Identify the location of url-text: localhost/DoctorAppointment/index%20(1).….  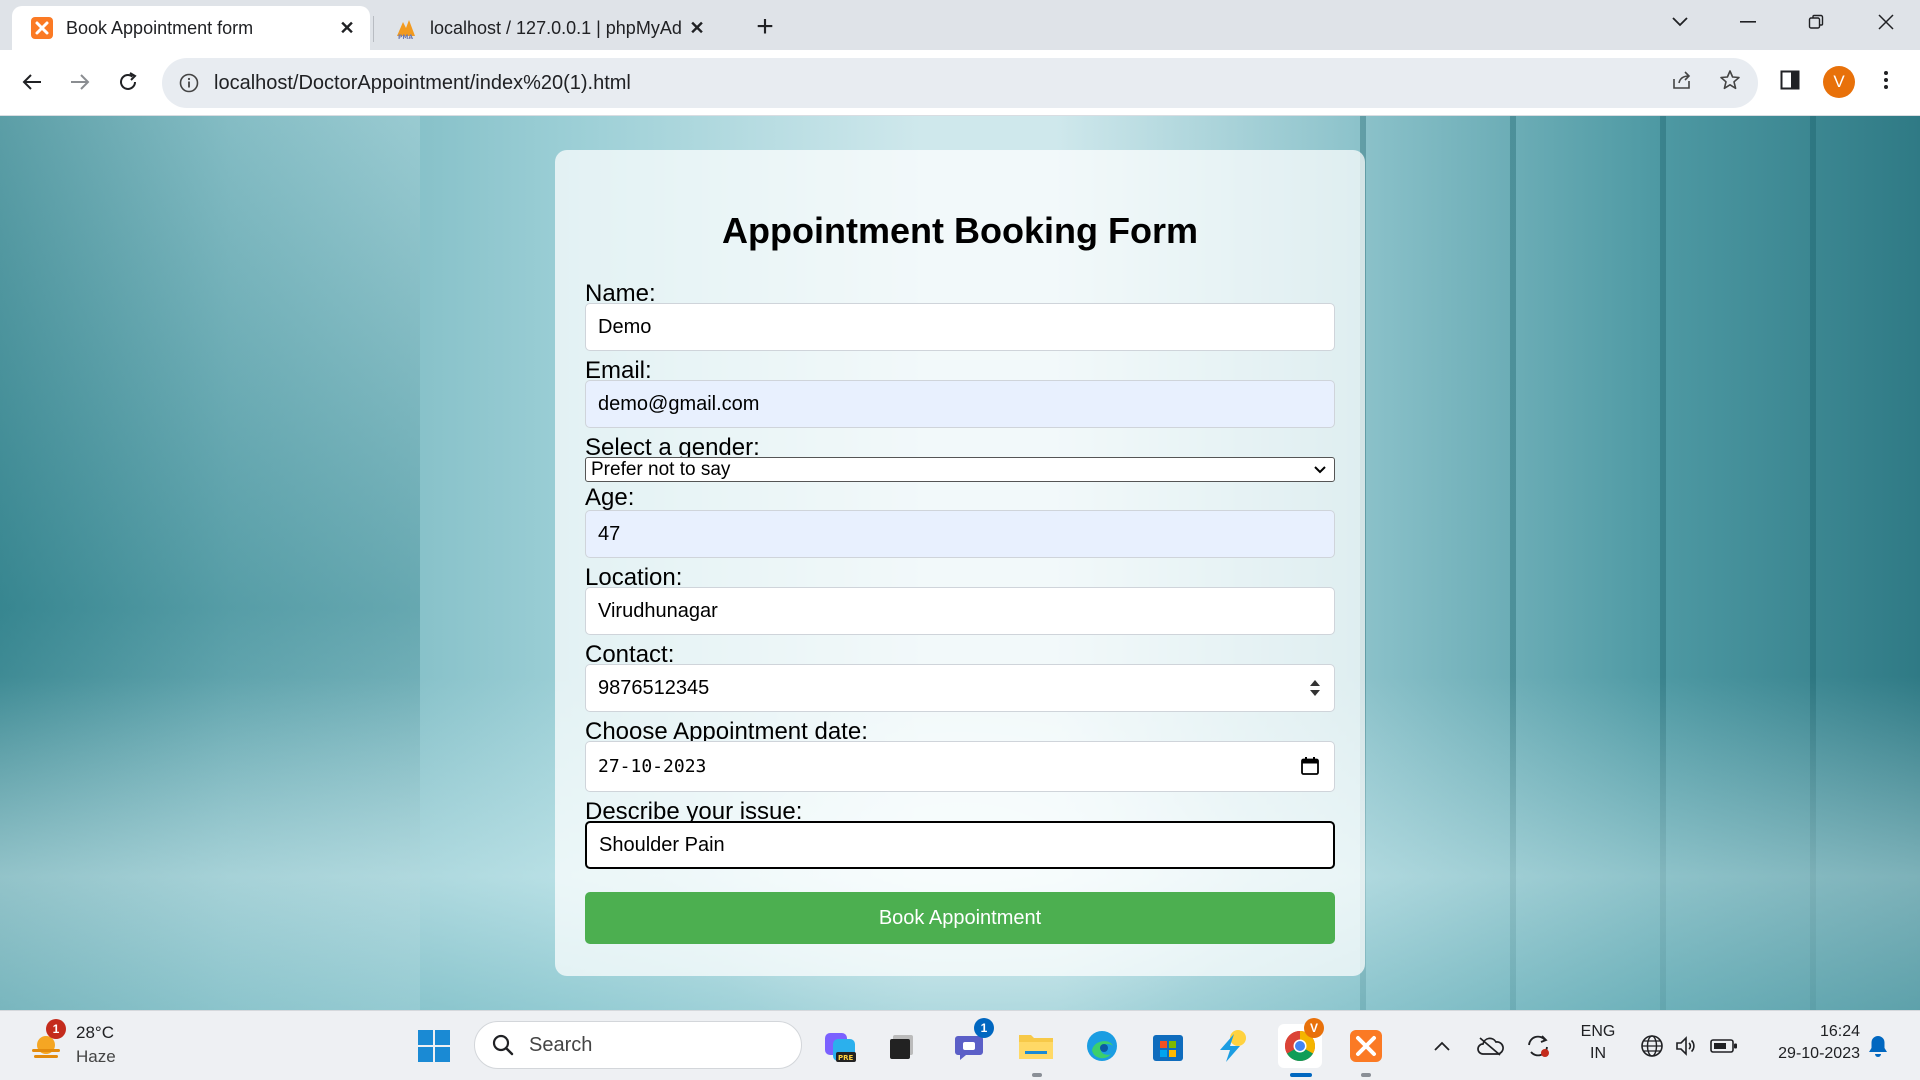
(422, 82).